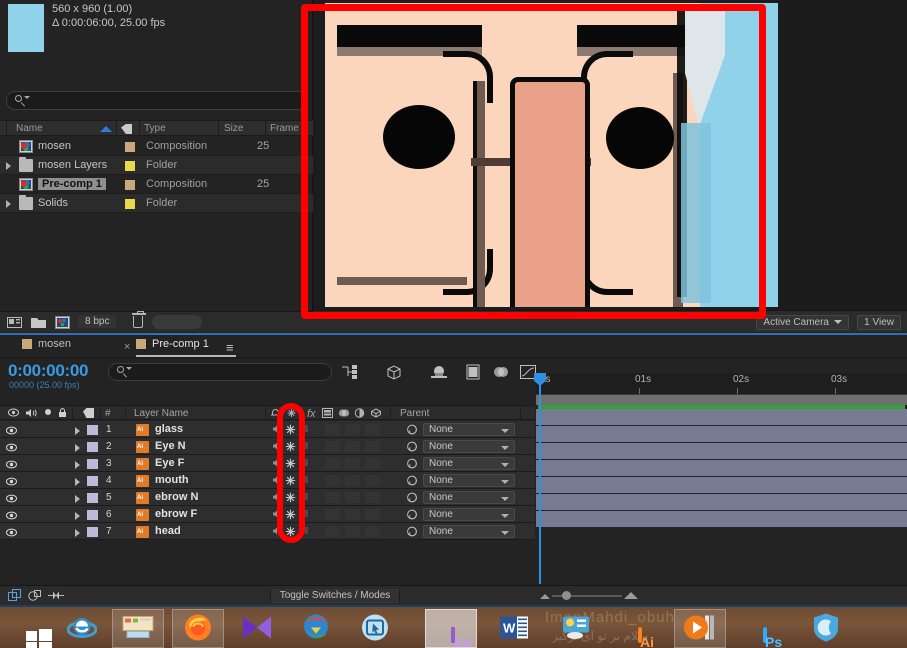 This screenshot has width=907, height=648. I want to click on layer-row: 5 ebrow N None, so click(267, 497).